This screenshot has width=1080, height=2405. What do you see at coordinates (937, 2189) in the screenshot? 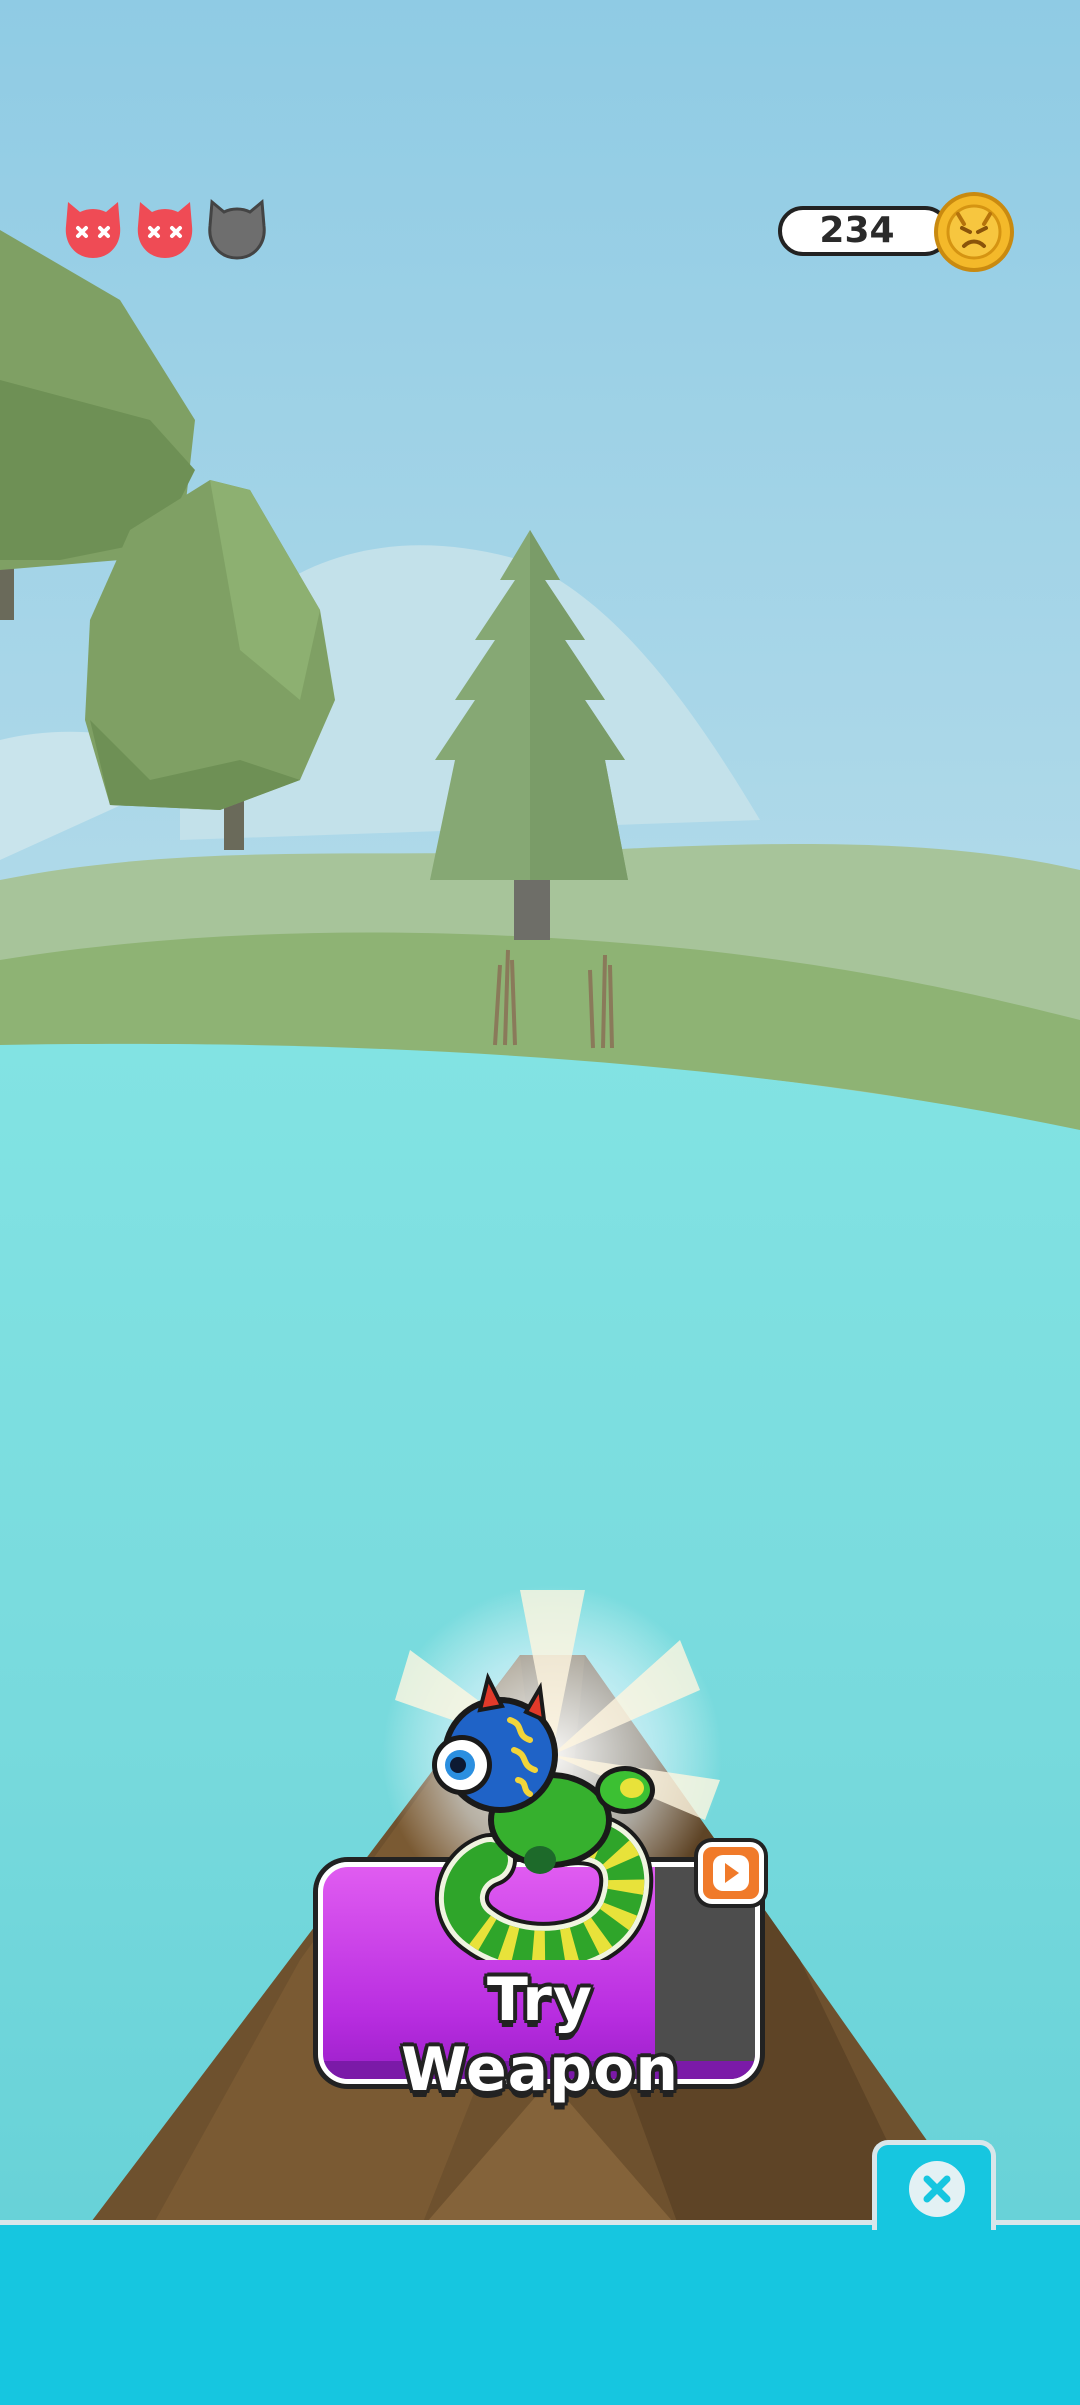
I see `close-icon` at bounding box center [937, 2189].